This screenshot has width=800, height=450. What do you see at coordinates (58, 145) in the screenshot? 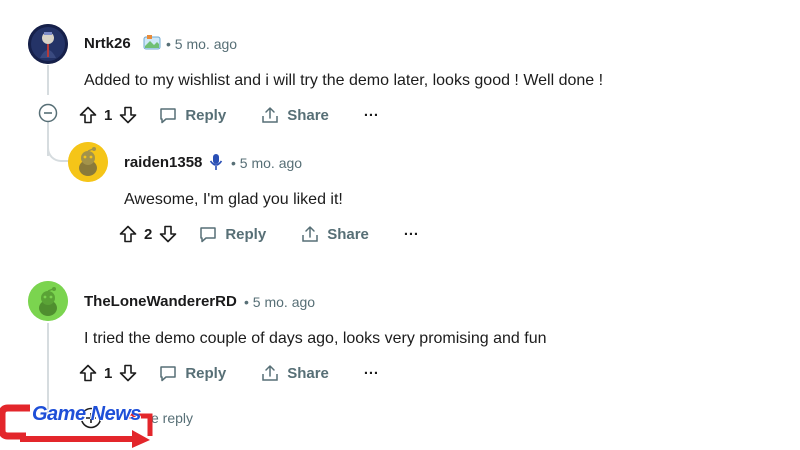
I see `thread-branch-curve` at bounding box center [58, 145].